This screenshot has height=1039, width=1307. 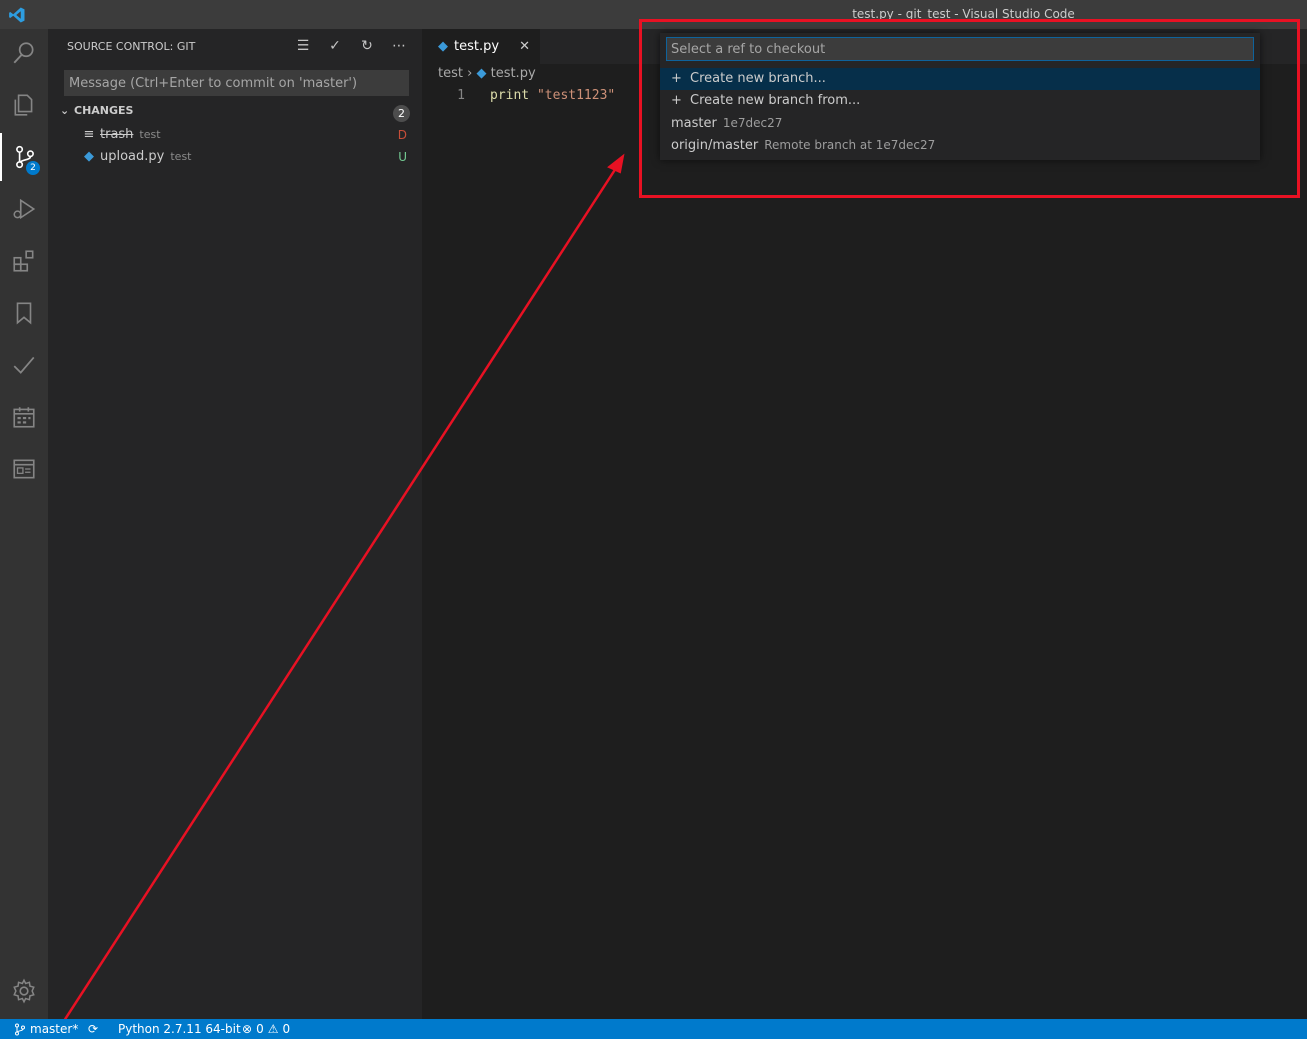 I want to click on code-keyword: print, so click(x=510, y=95).